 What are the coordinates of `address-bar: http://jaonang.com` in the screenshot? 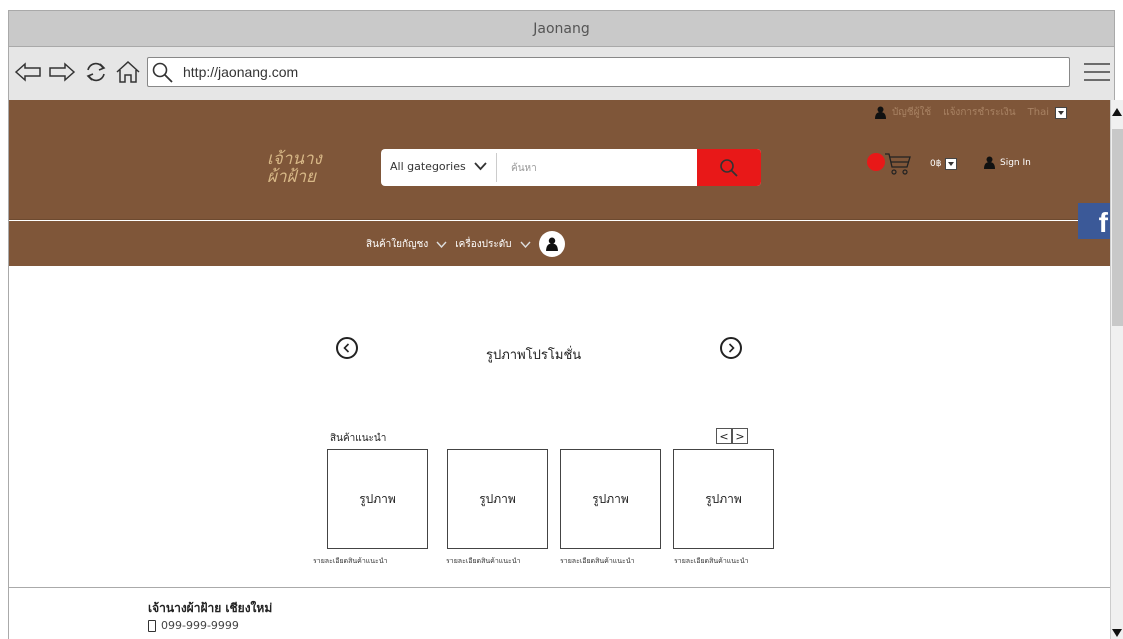 It's located at (561, 73).